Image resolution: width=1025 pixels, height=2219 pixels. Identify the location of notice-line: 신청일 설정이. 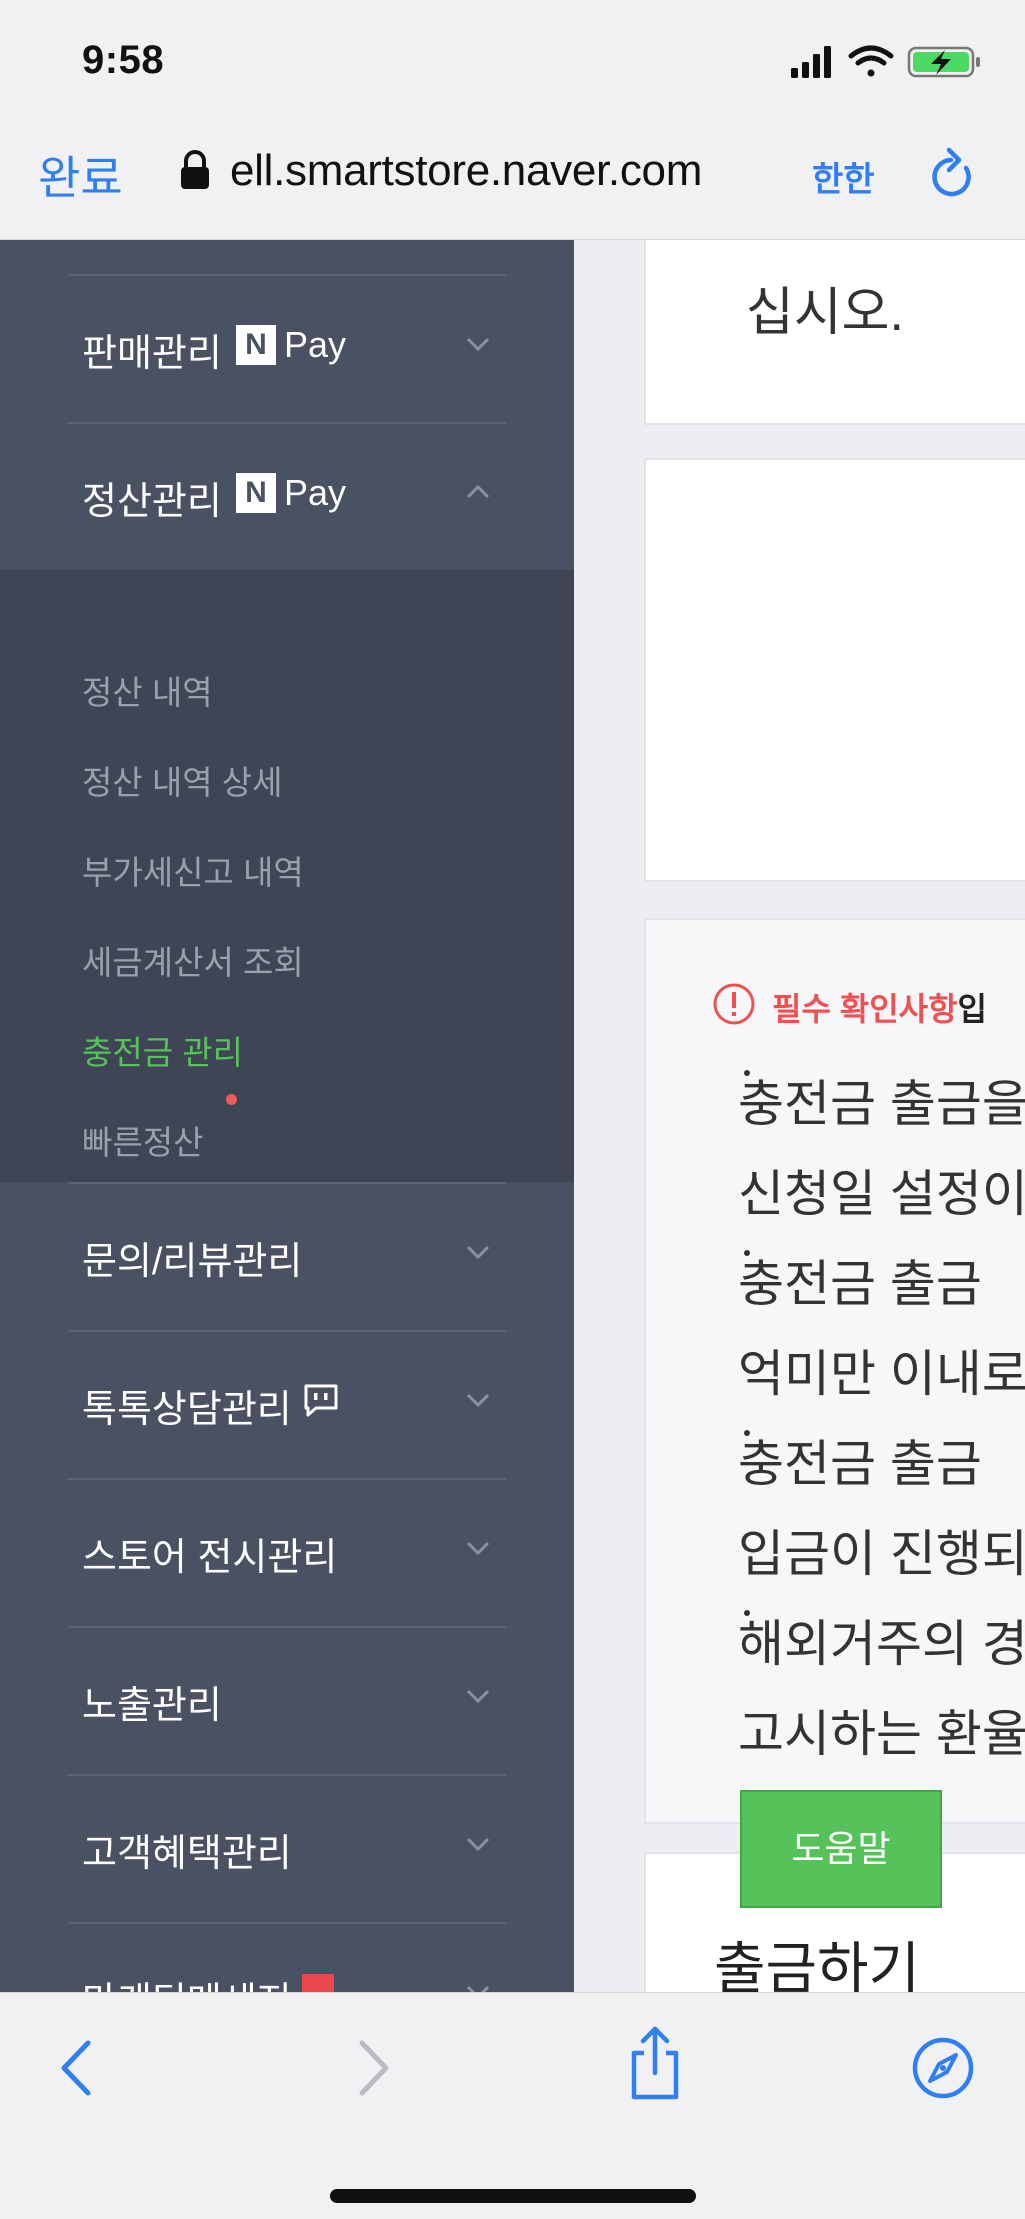
(881, 1194).